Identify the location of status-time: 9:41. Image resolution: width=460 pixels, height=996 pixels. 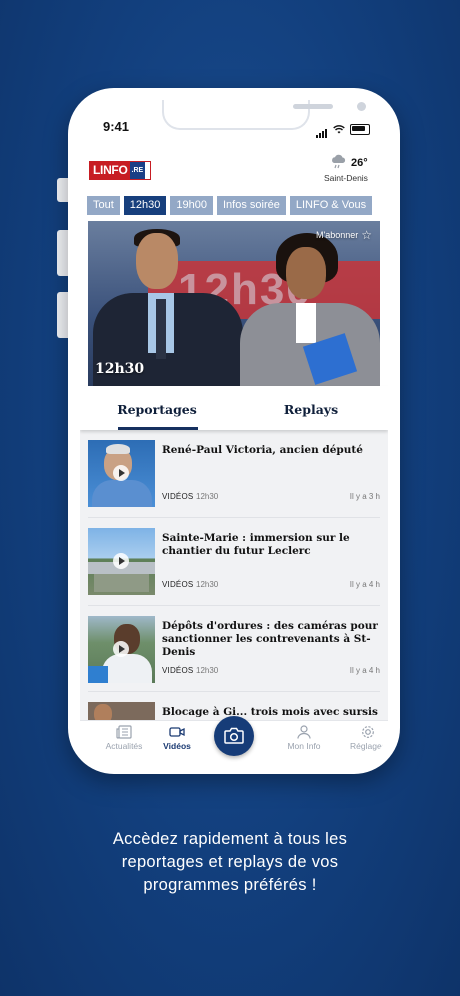
(116, 126).